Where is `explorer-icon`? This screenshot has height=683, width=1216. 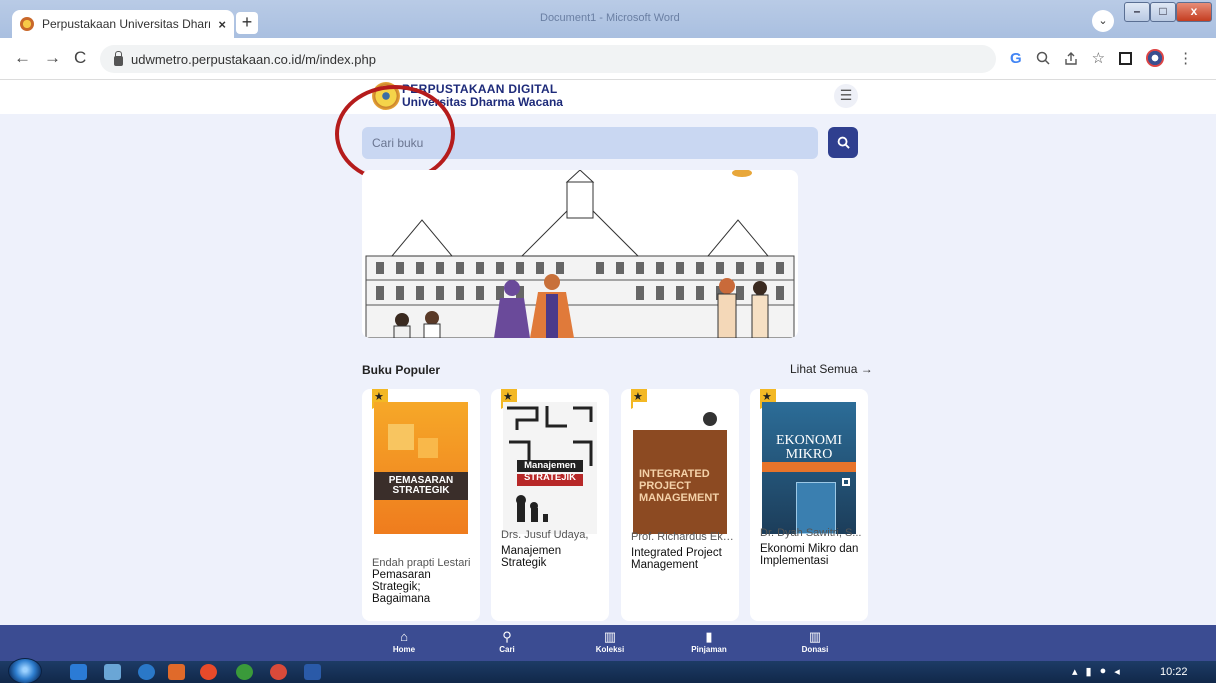 explorer-icon is located at coordinates (112, 672).